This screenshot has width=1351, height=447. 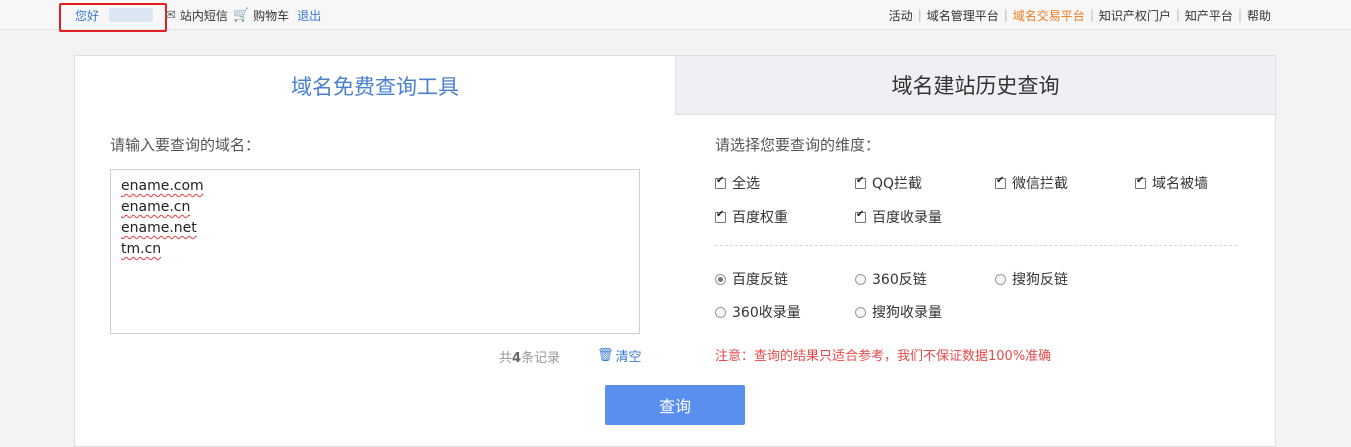 I want to click on tab-history-query: 域名建站历史查询, so click(x=975, y=85).